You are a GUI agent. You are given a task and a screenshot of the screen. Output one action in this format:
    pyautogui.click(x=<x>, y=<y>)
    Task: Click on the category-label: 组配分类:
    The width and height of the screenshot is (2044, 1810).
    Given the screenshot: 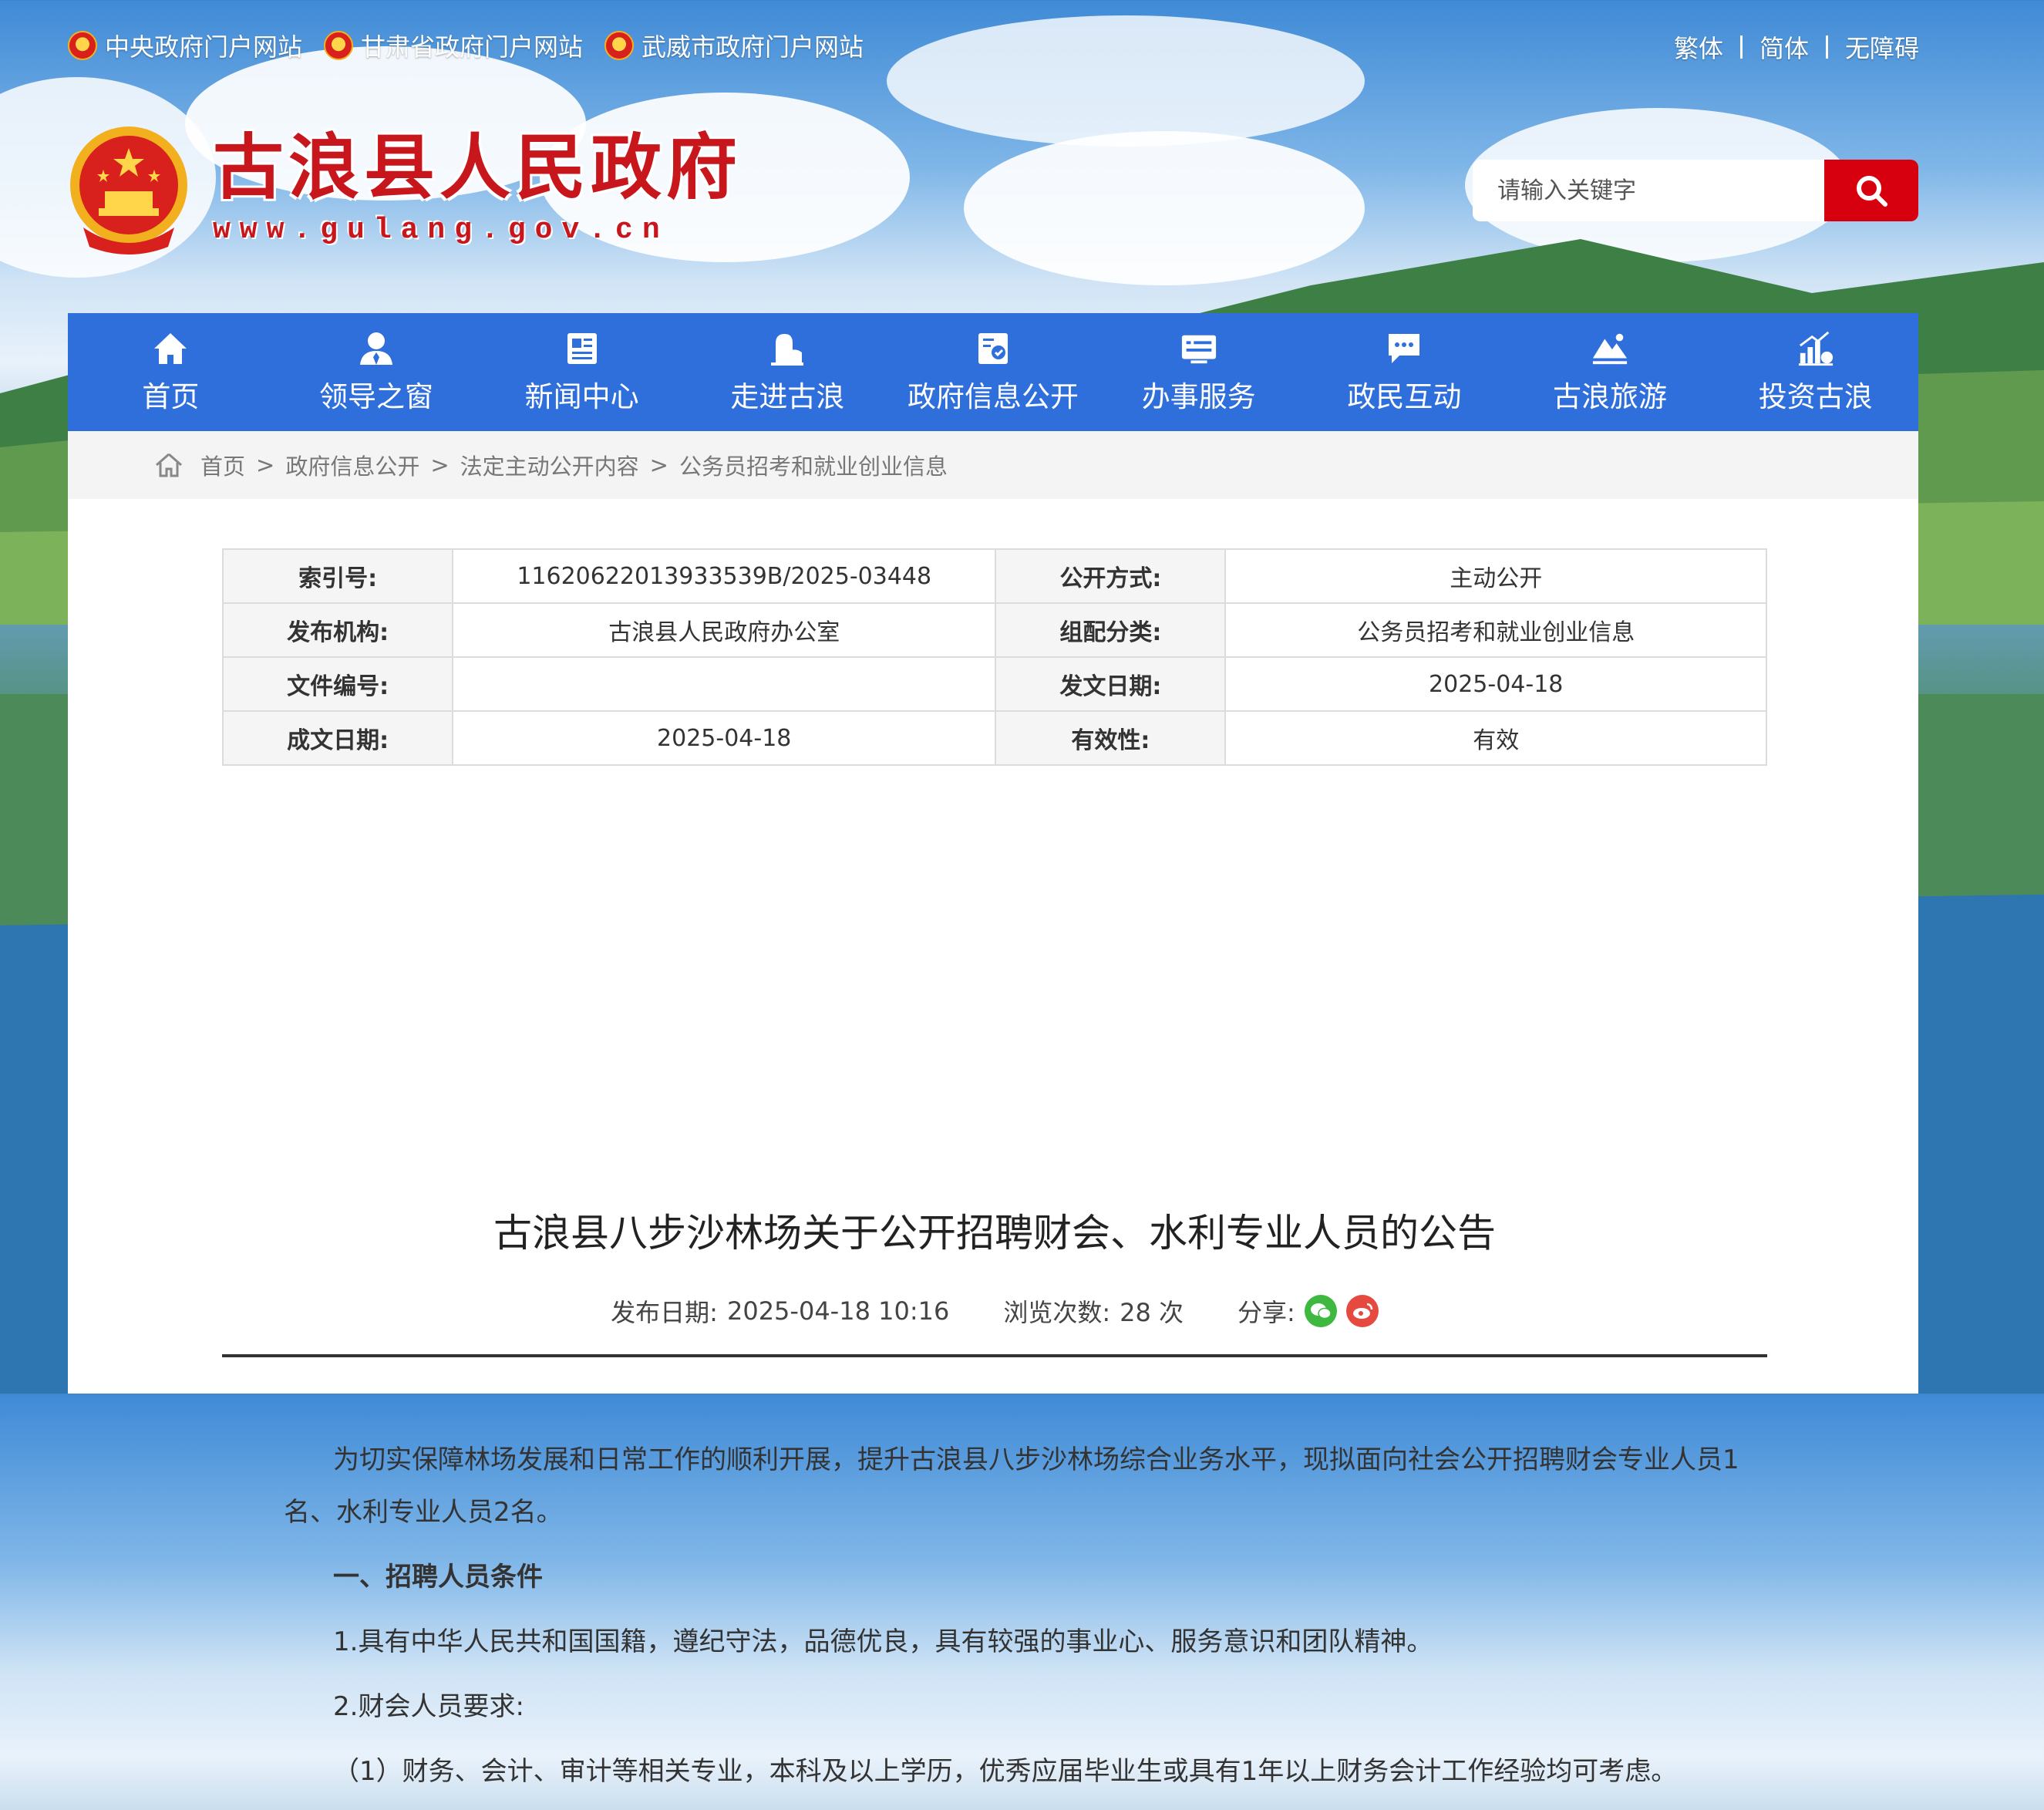 What is the action you would take?
    pyautogui.click(x=1111, y=630)
    